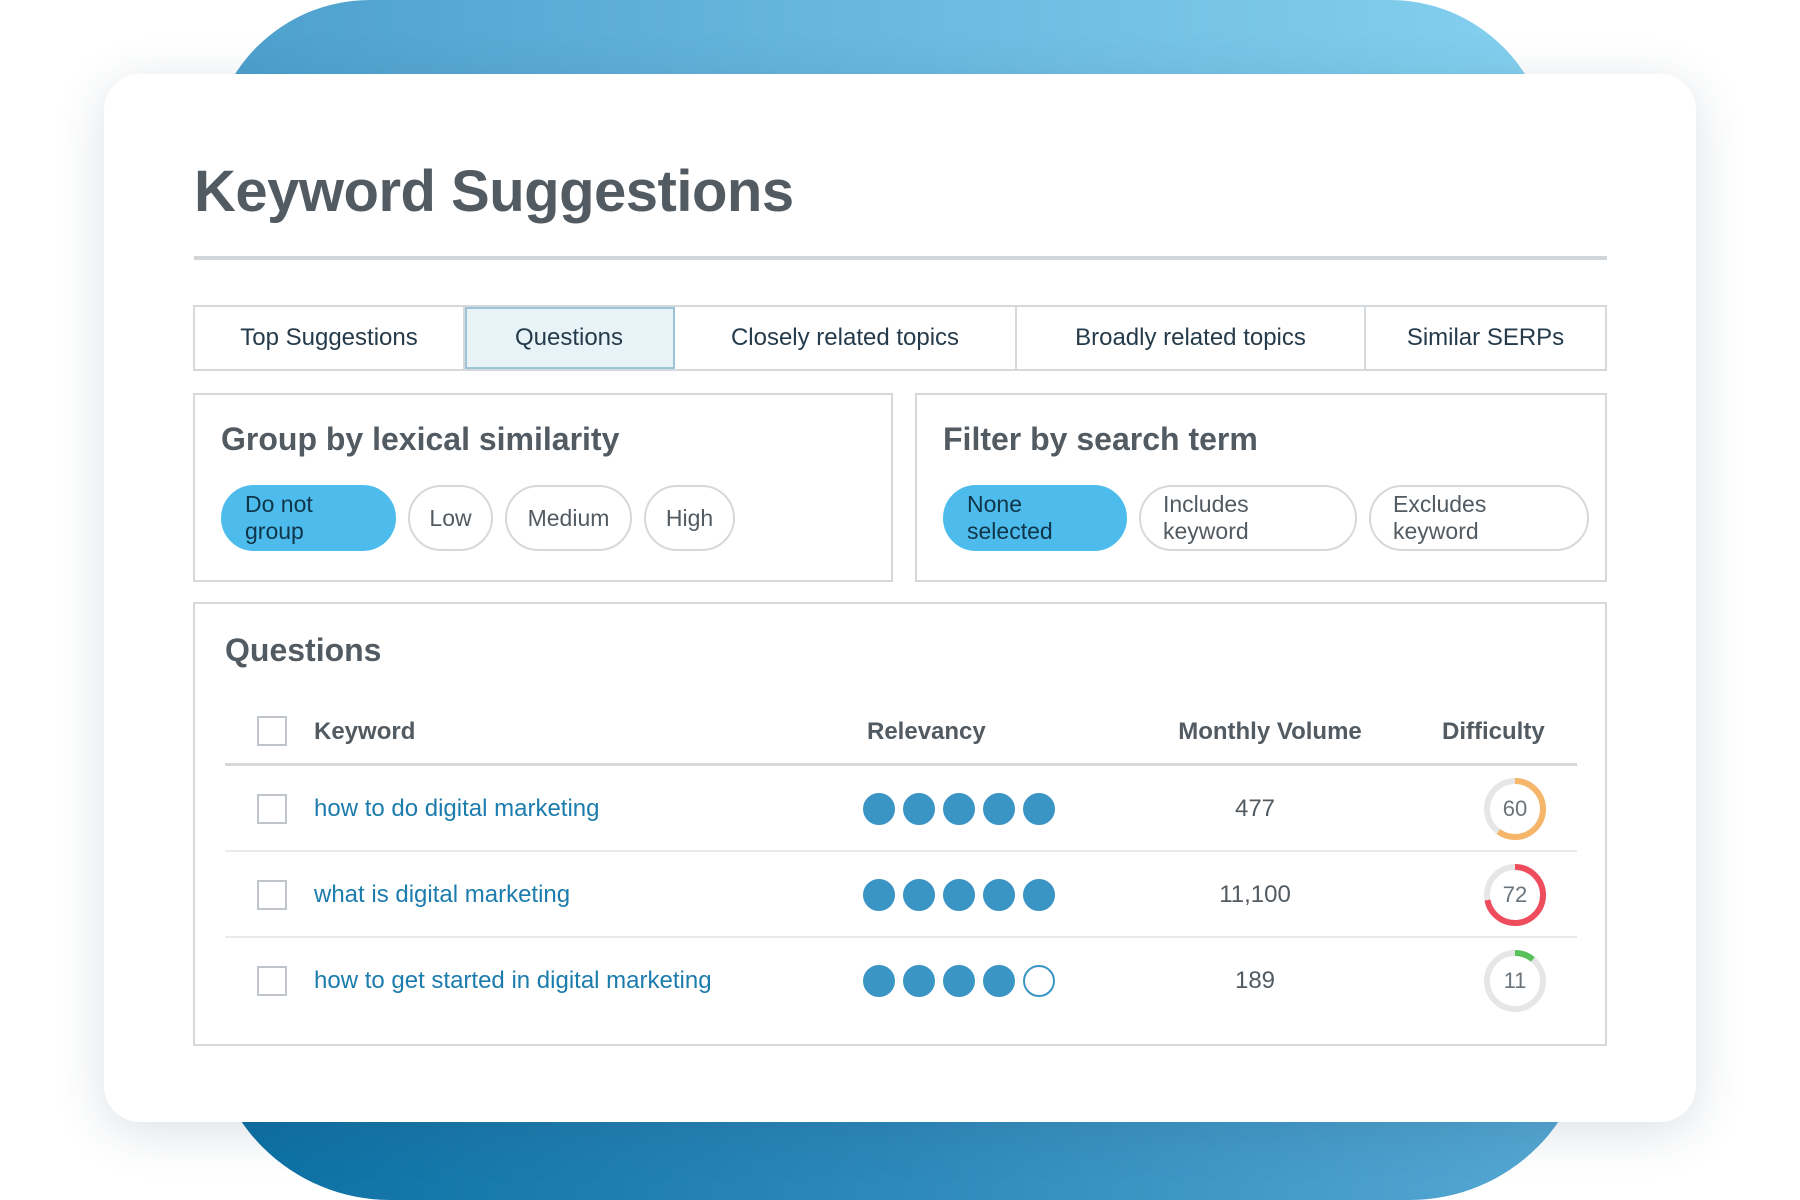  I want to click on page-title: Keyword Suggestions, so click(494, 191).